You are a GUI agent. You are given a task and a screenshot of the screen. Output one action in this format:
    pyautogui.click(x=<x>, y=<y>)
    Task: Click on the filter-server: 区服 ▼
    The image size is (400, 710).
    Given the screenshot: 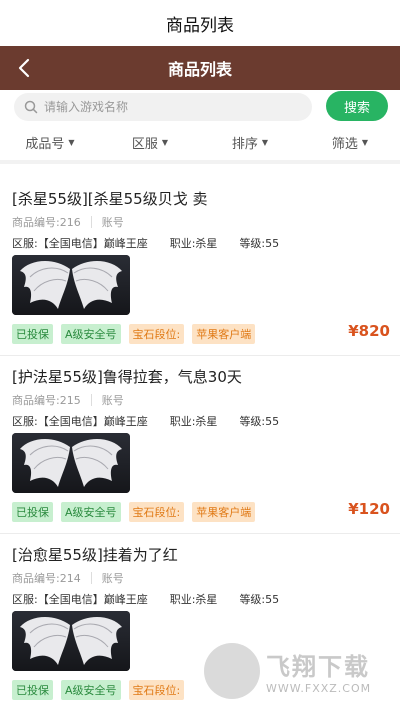 What is the action you would take?
    pyautogui.click(x=150, y=142)
    